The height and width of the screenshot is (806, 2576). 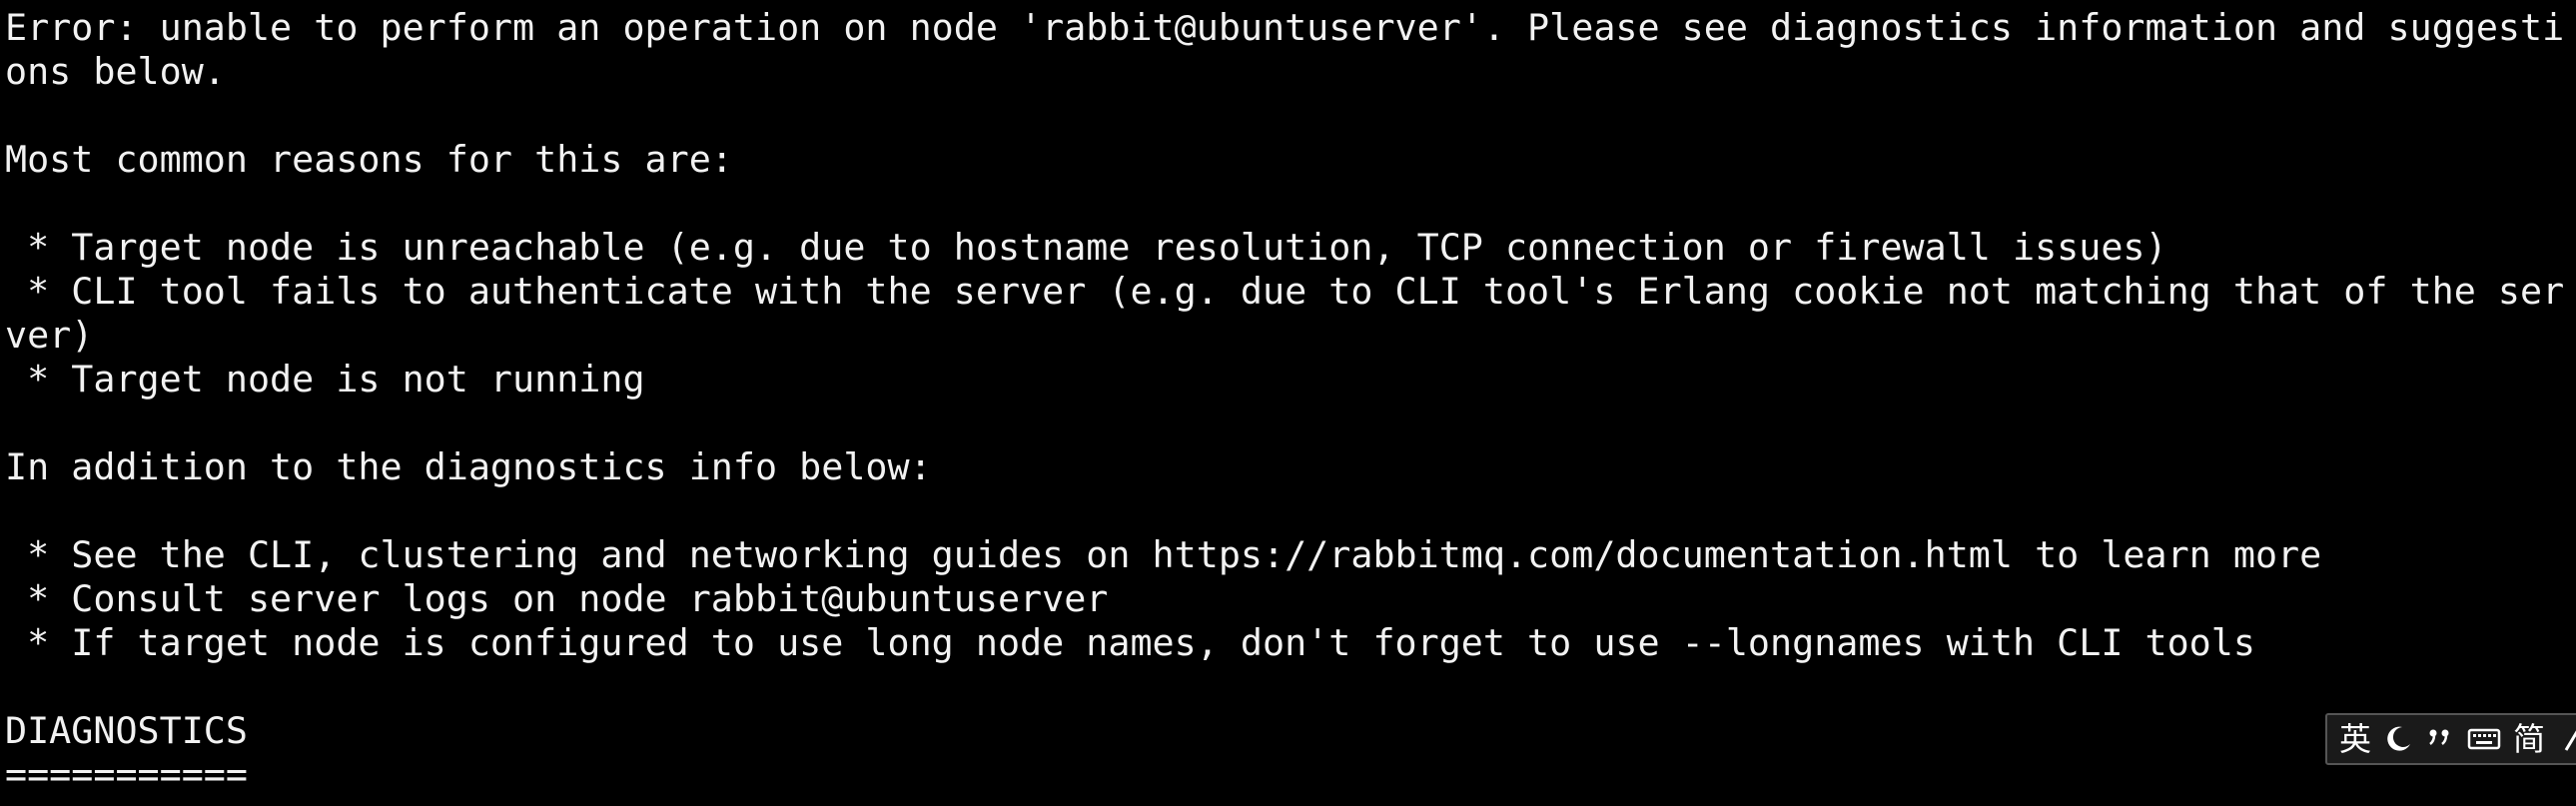 I want to click on terminal-line: Most common reasons for this are:, so click(x=369, y=160).